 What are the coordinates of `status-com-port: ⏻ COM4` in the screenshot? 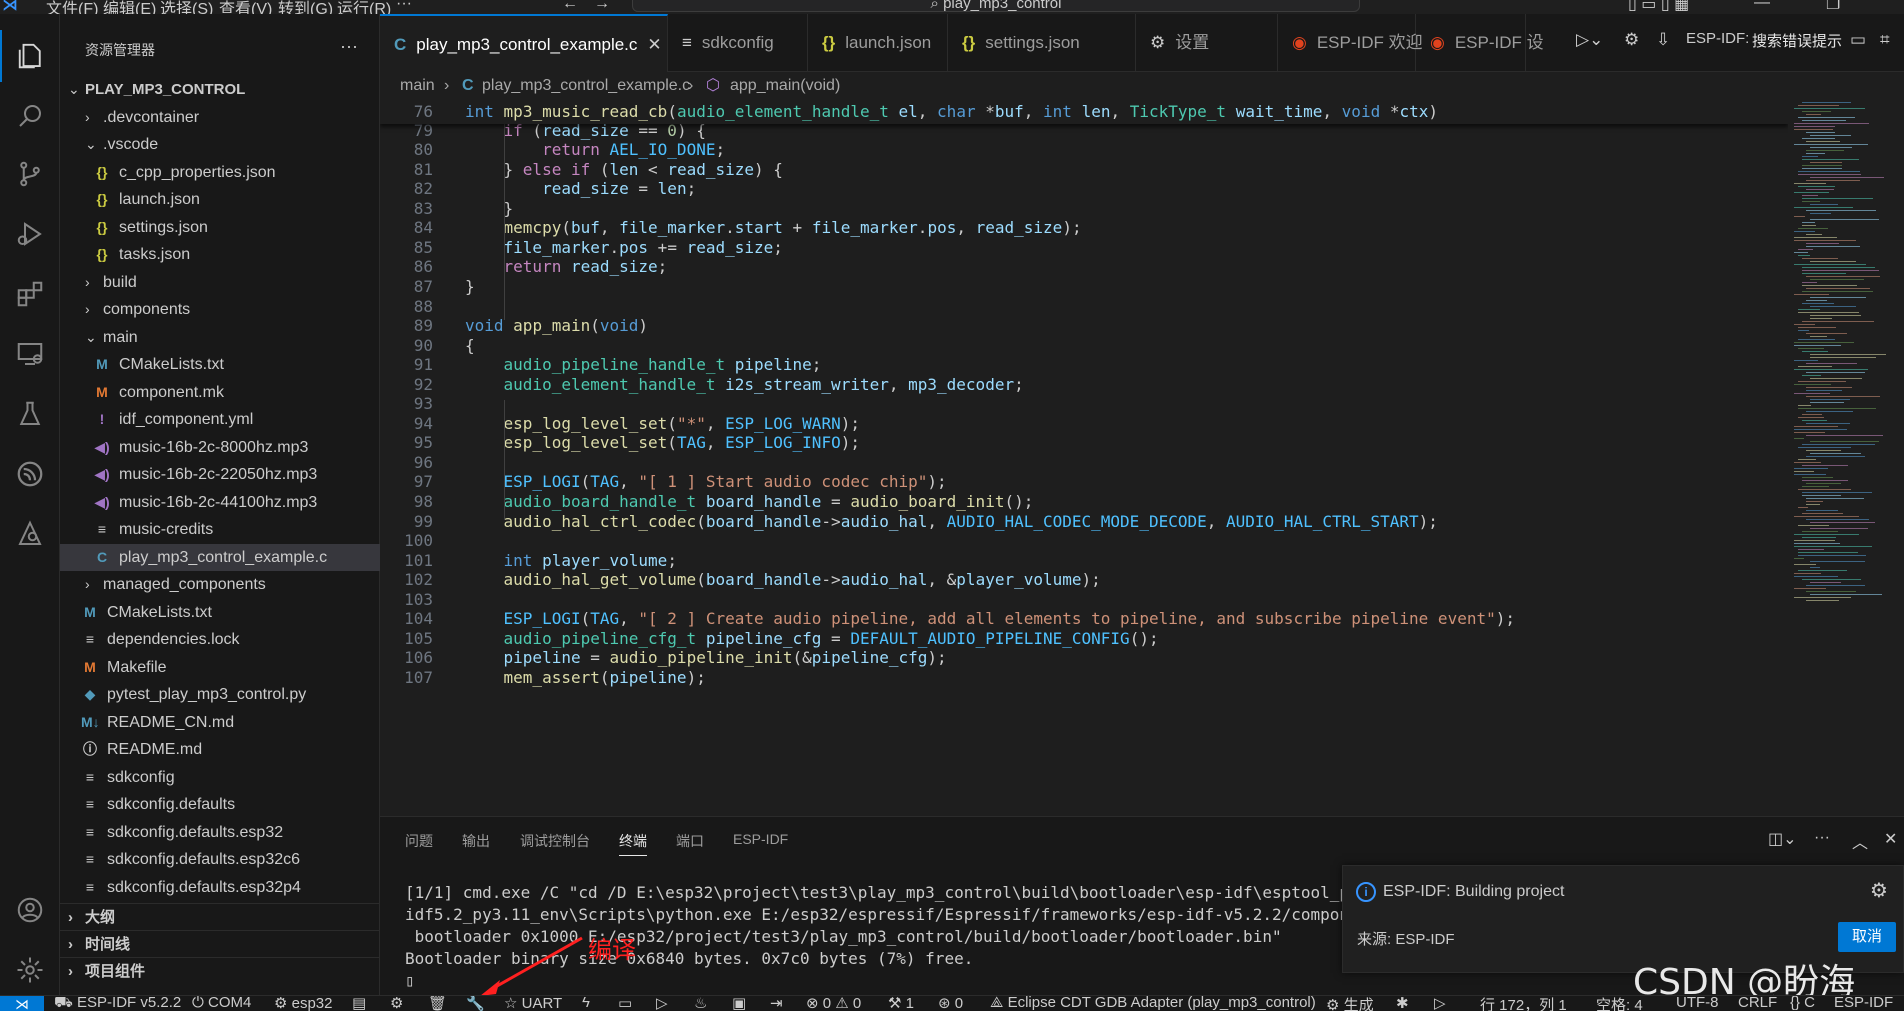 It's located at (221, 1003).